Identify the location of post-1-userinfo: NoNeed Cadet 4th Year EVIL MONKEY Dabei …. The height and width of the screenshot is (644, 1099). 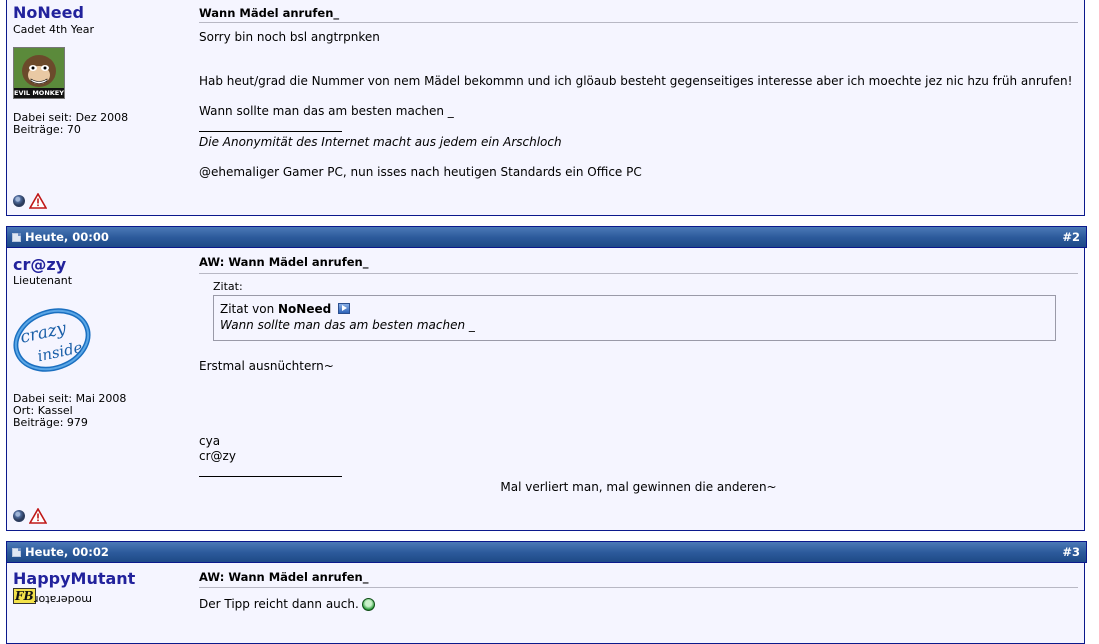
(100, 107).